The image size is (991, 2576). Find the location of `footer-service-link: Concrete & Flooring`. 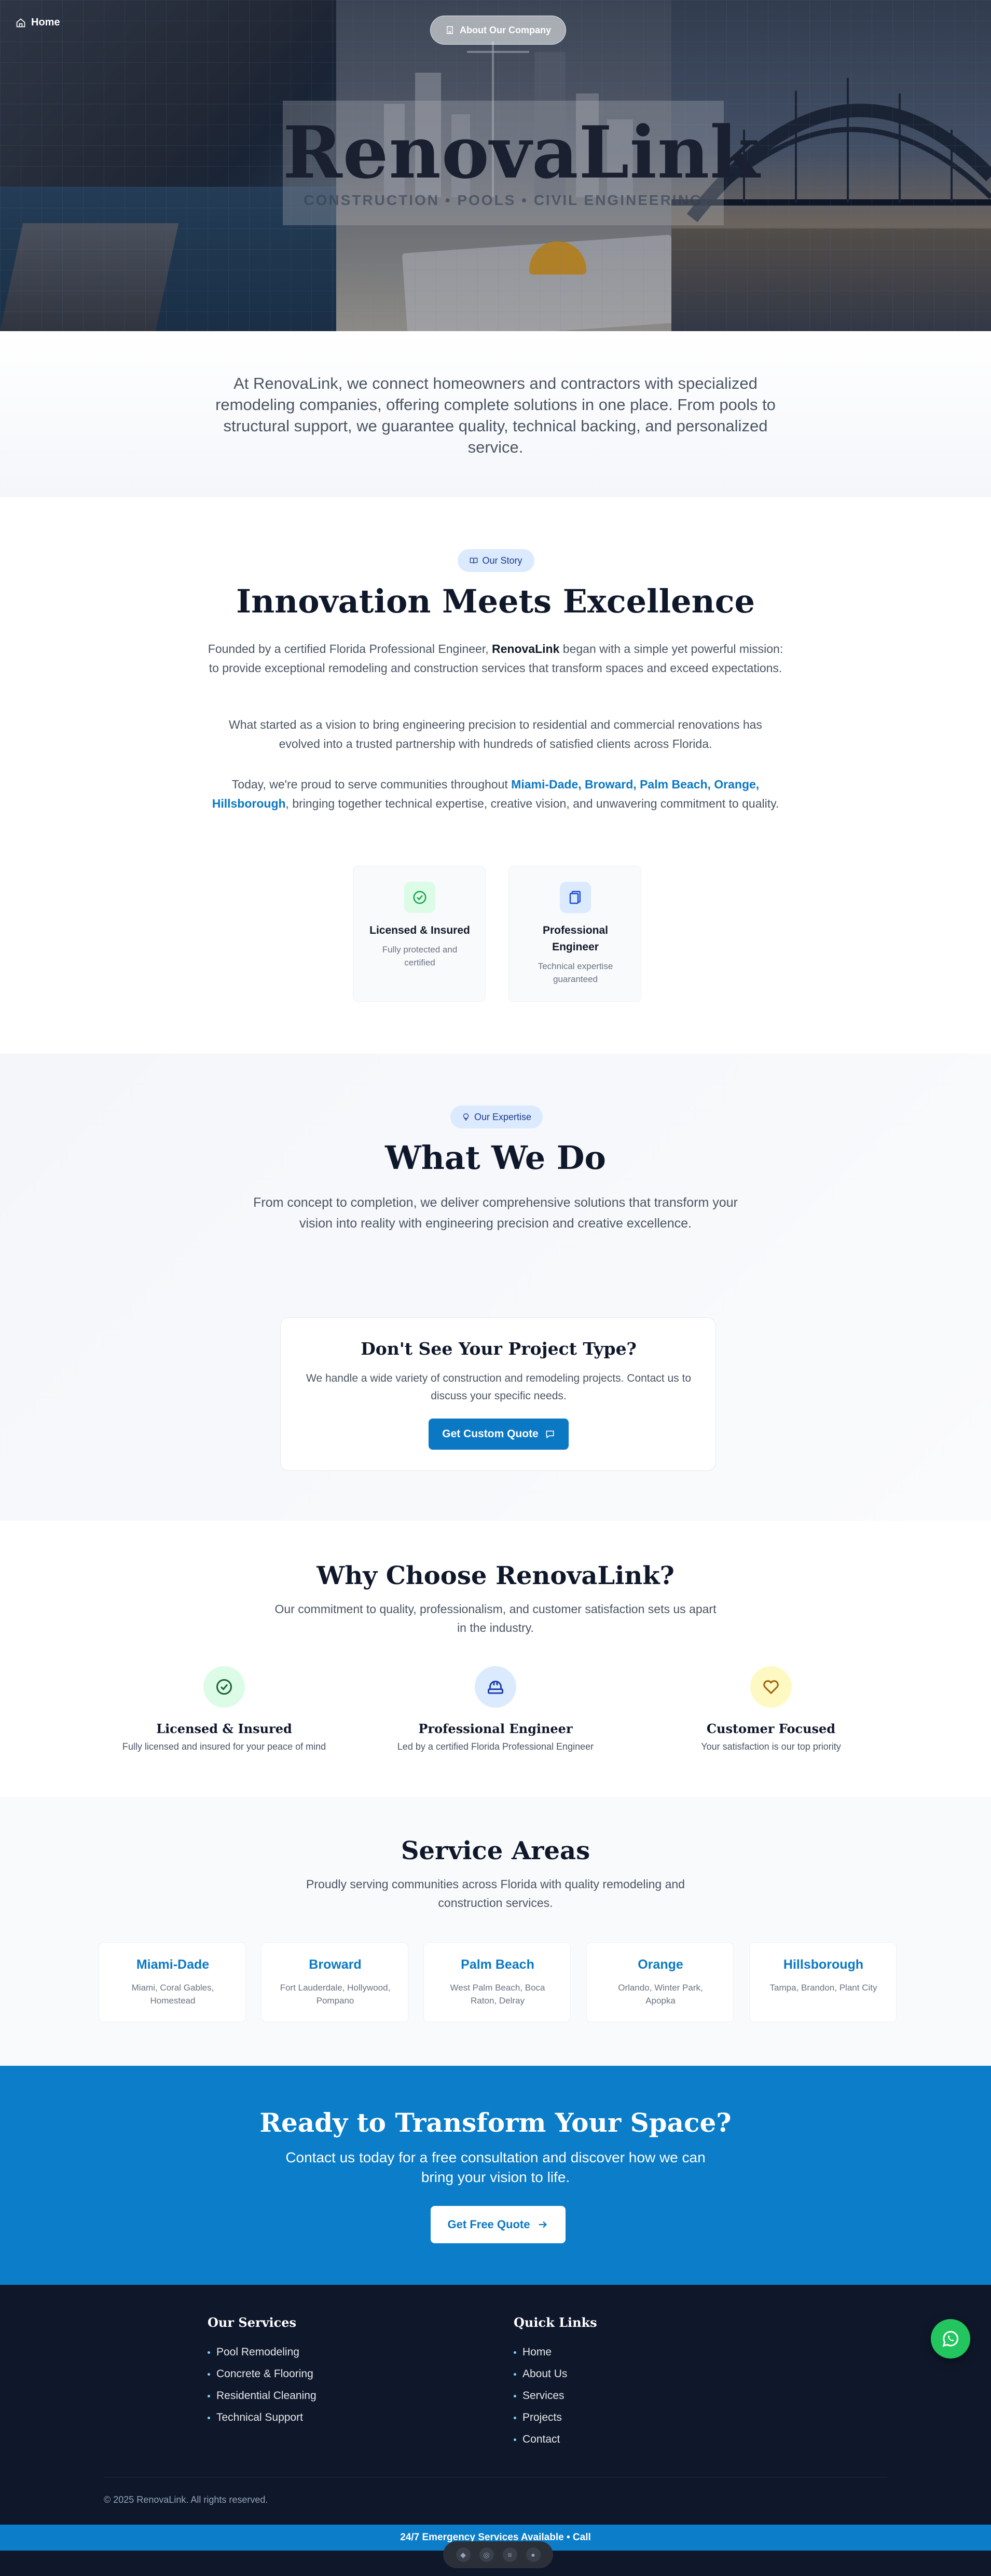

footer-service-link: Concrete & Flooring is located at coordinates (262, 2374).